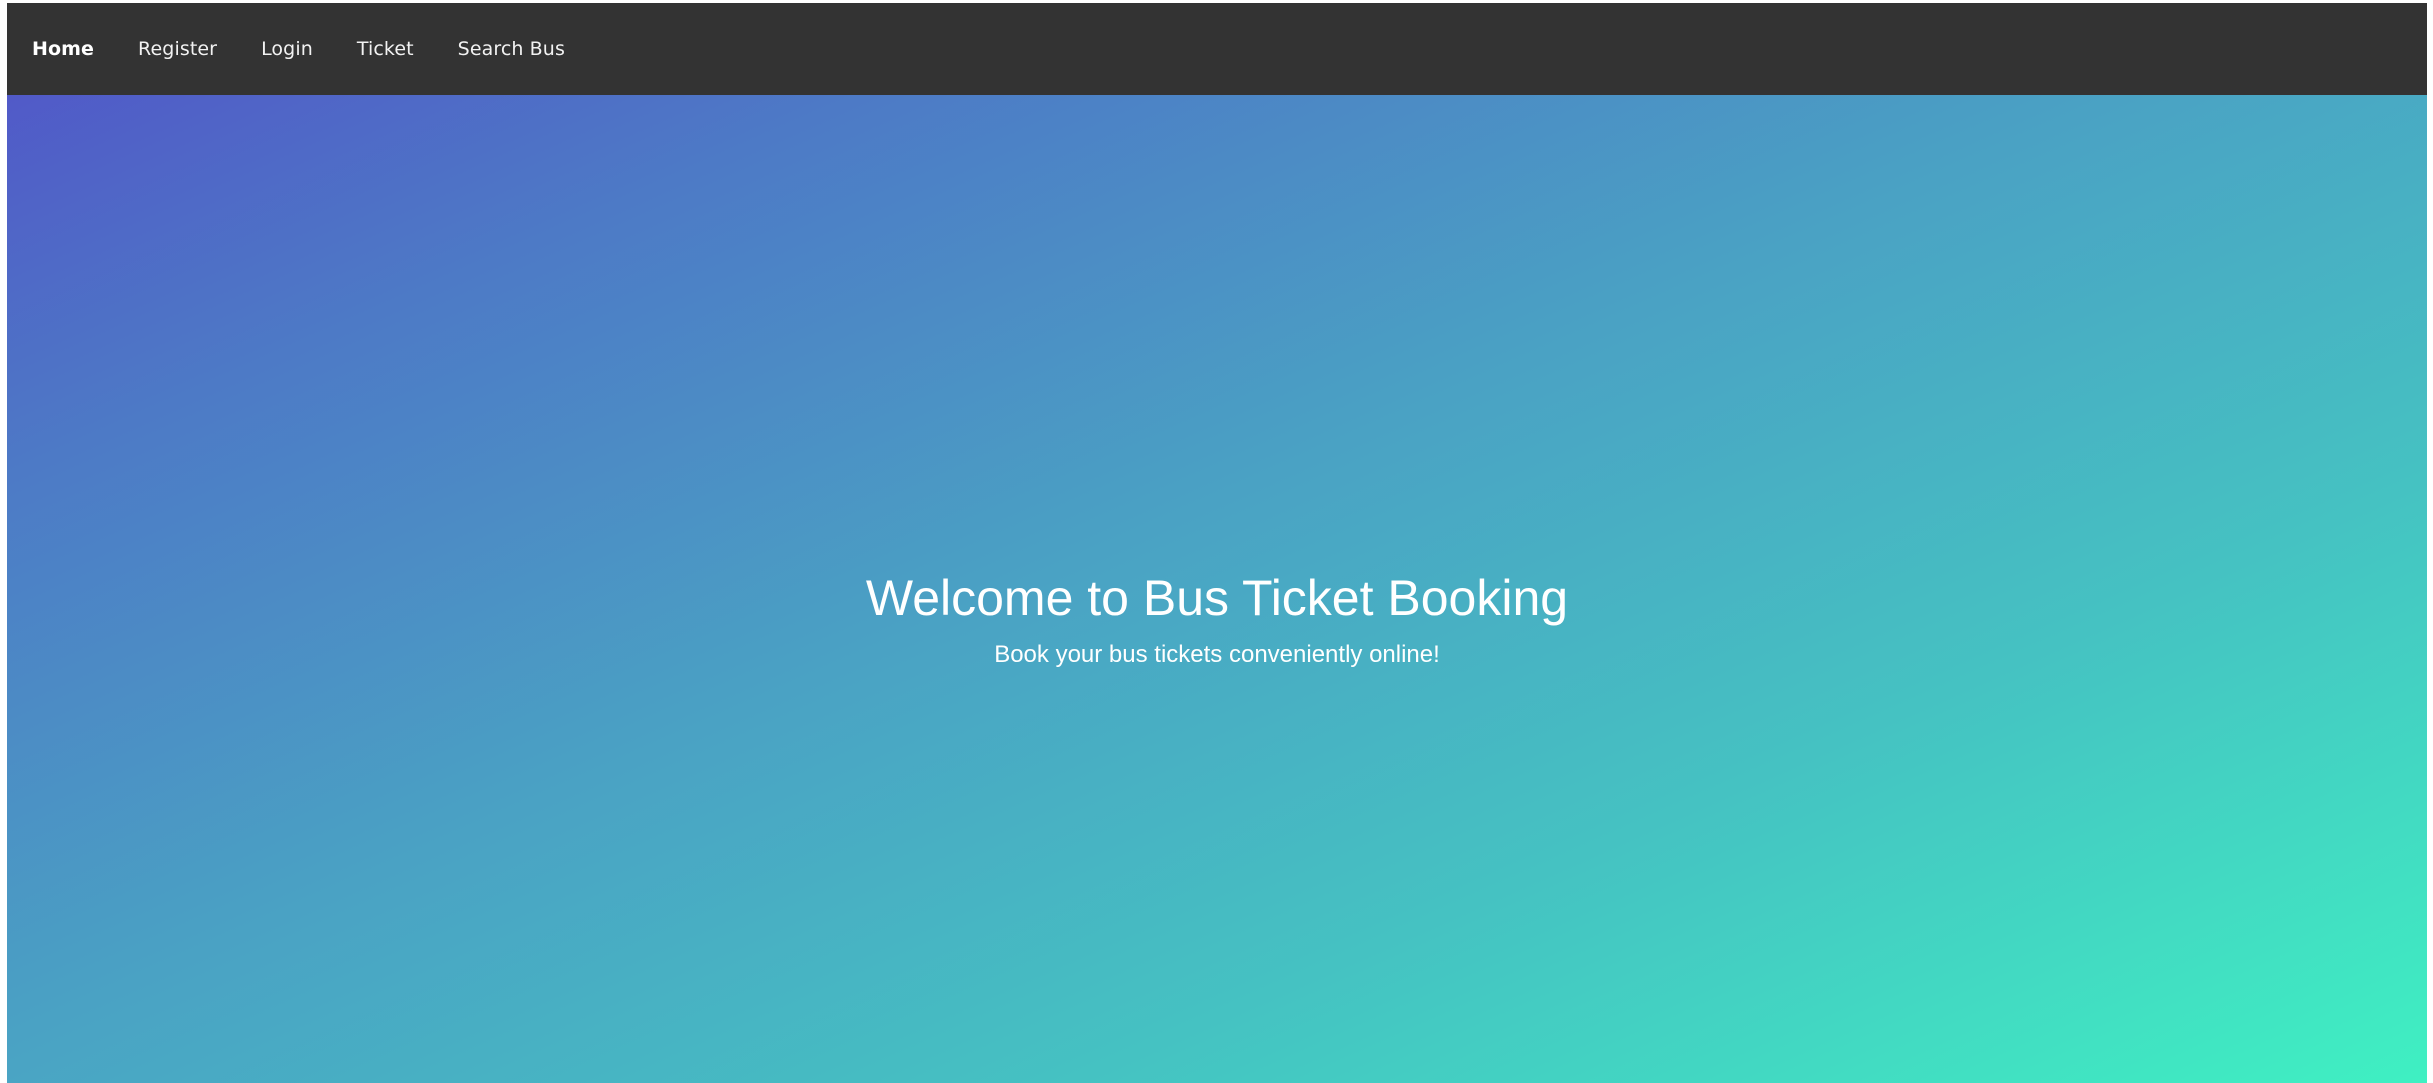 This screenshot has width=2433, height=1083. What do you see at coordinates (1217, 598) in the screenshot?
I see `hero-title: Welcome to Bus Ticket Booking` at bounding box center [1217, 598].